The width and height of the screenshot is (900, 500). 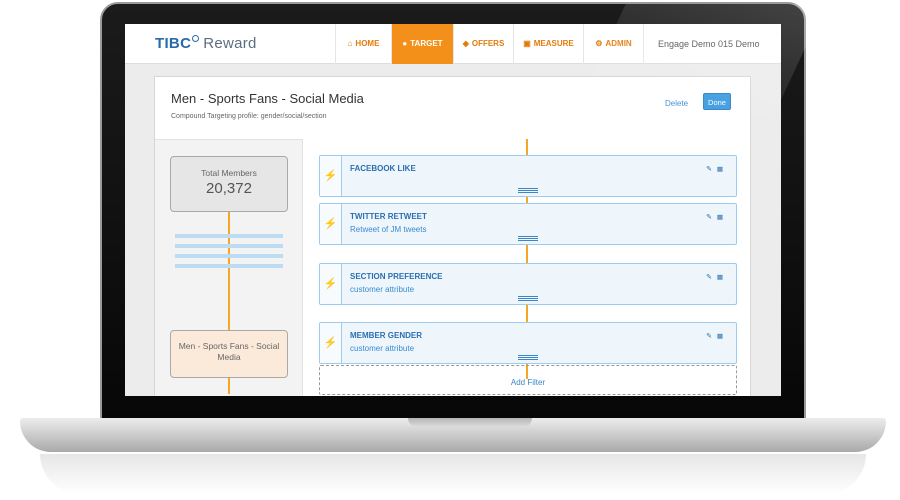 I want to click on nav-offers: ◆ OFFERS, so click(x=483, y=44).